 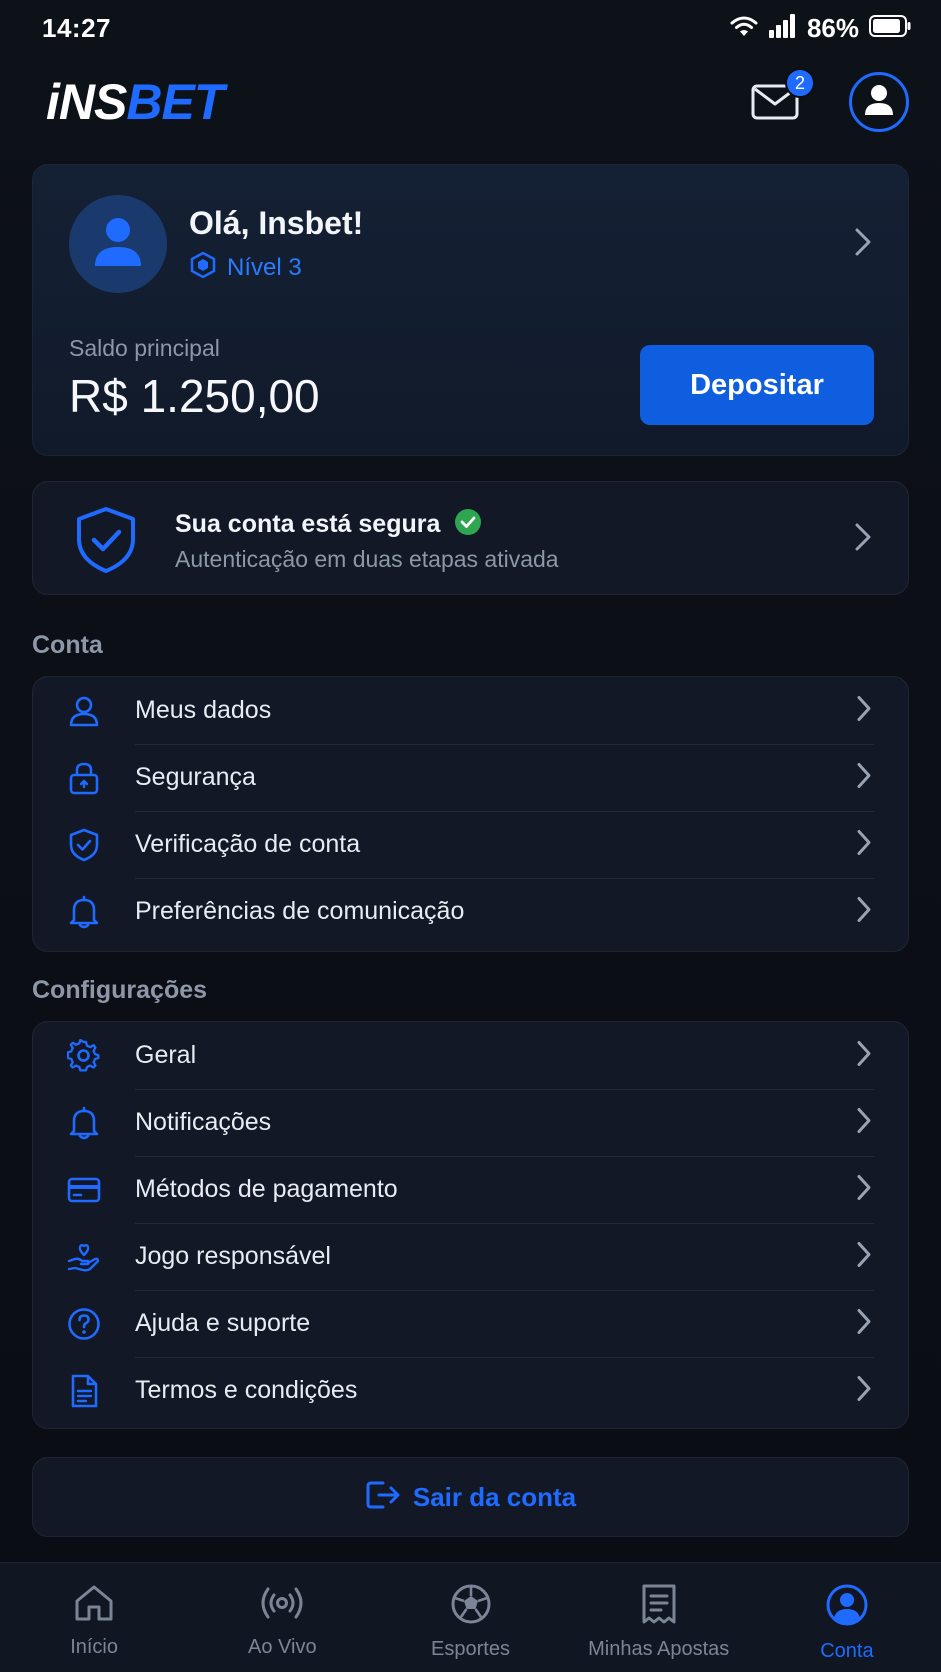 What do you see at coordinates (203, 1122) in the screenshot?
I see `menu-item-label: Notificações` at bounding box center [203, 1122].